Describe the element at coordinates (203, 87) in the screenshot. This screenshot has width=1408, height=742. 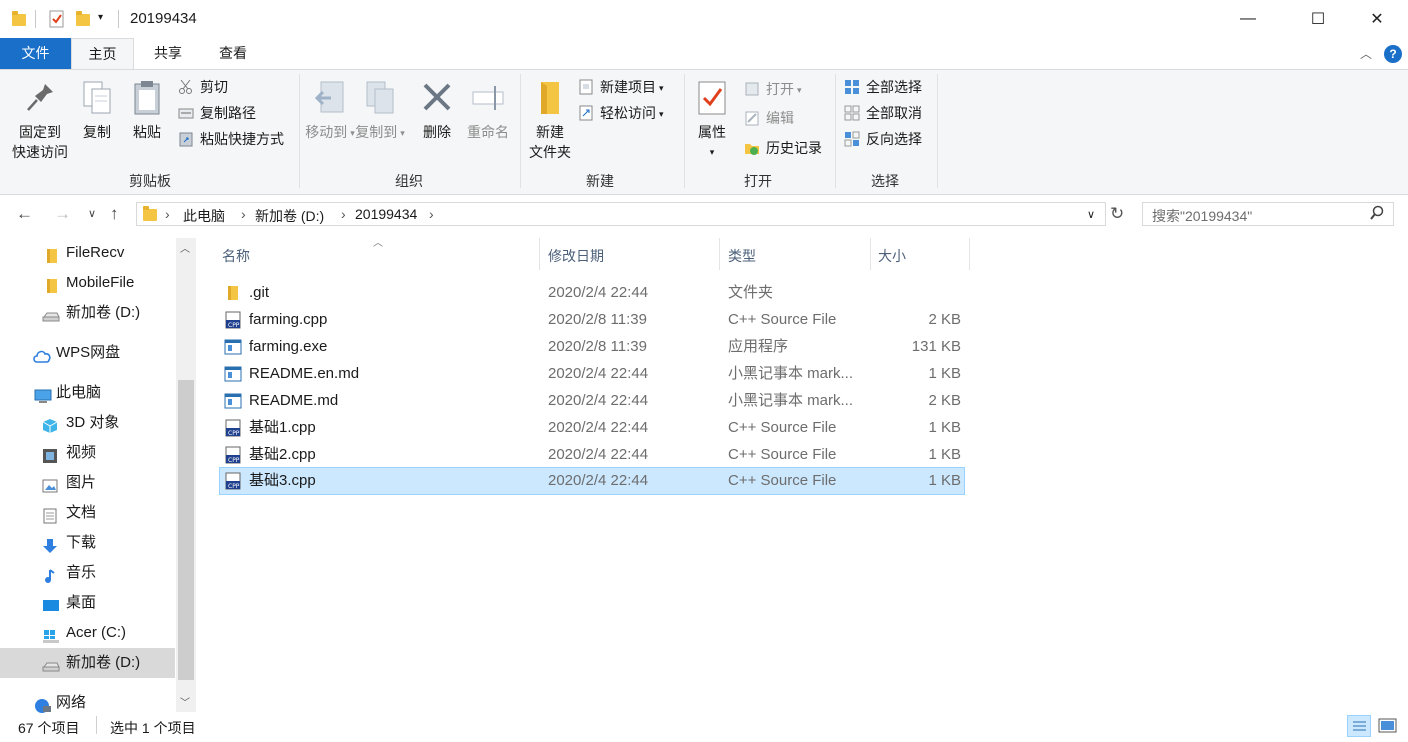
I see `cut-button: 剪切` at that location.